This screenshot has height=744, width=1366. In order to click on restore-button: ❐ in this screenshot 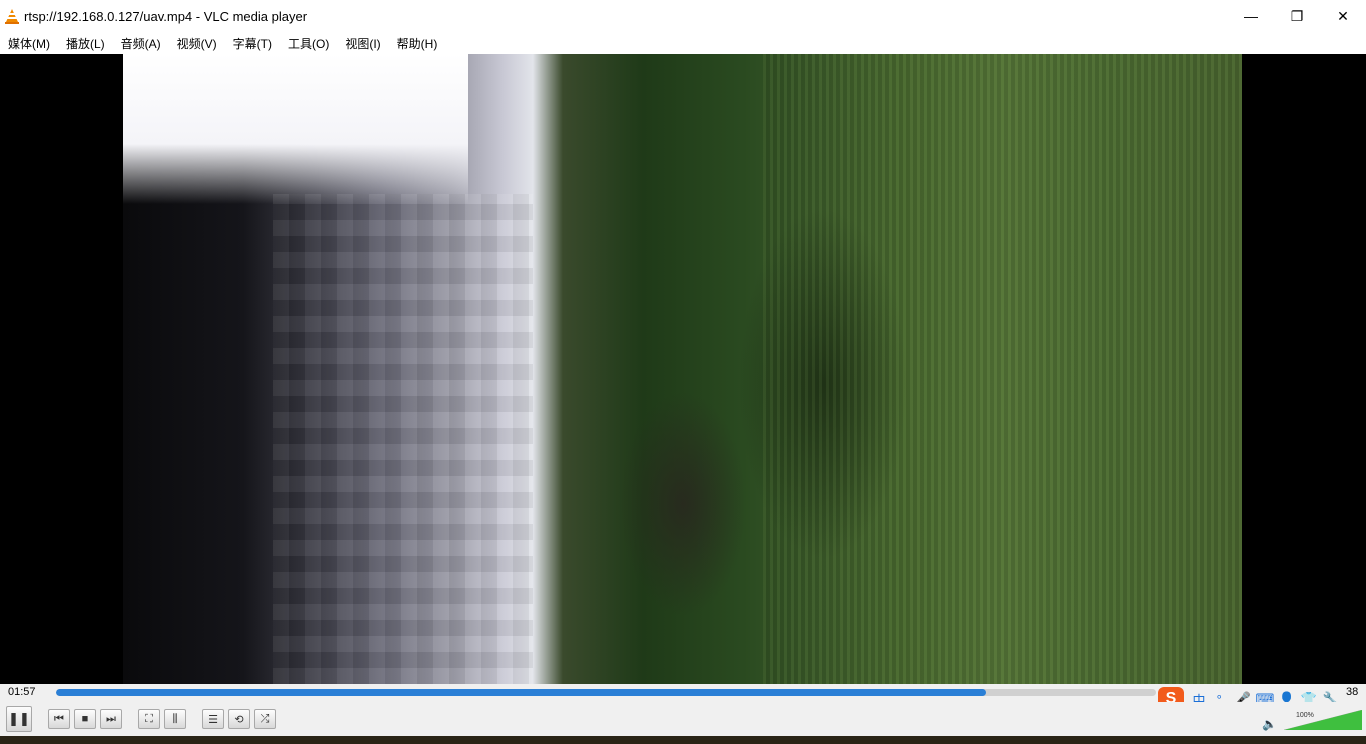, I will do `click(1297, 16)`.